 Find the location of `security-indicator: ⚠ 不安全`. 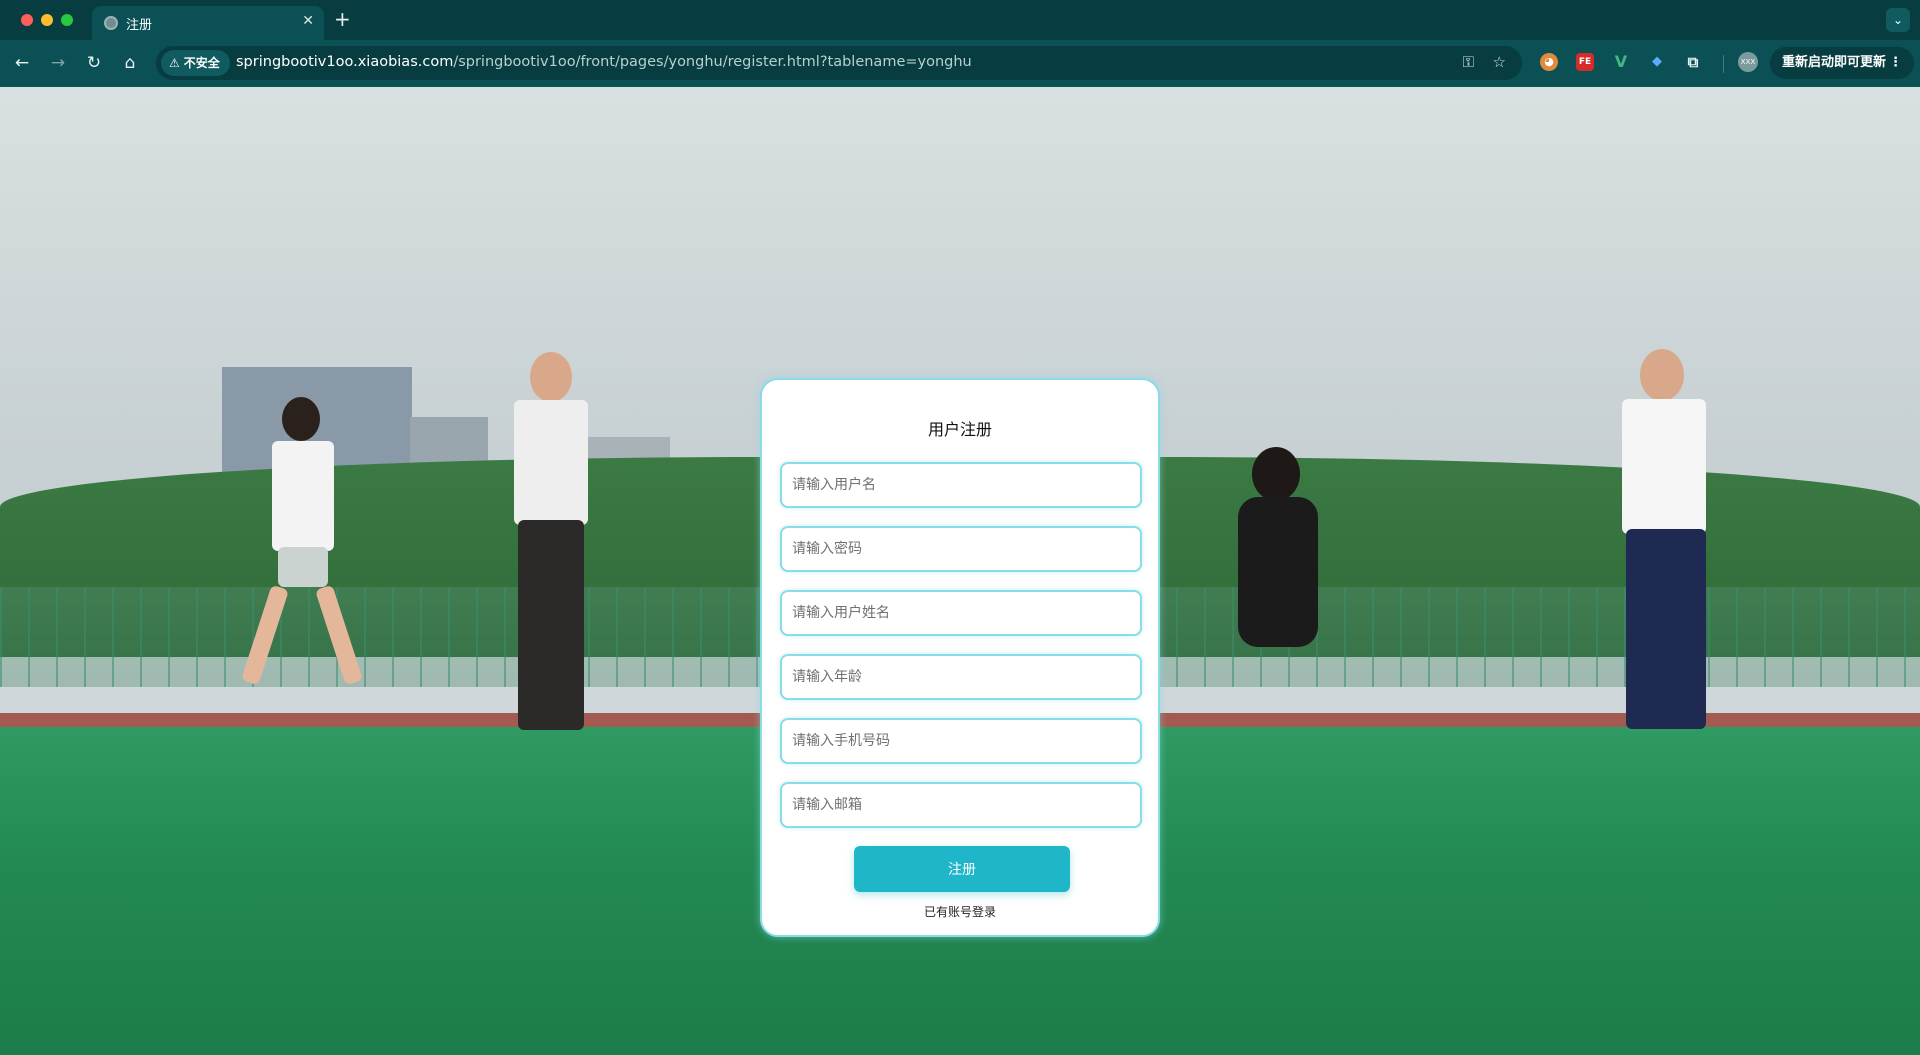

security-indicator: ⚠ 不安全 is located at coordinates (195, 63).